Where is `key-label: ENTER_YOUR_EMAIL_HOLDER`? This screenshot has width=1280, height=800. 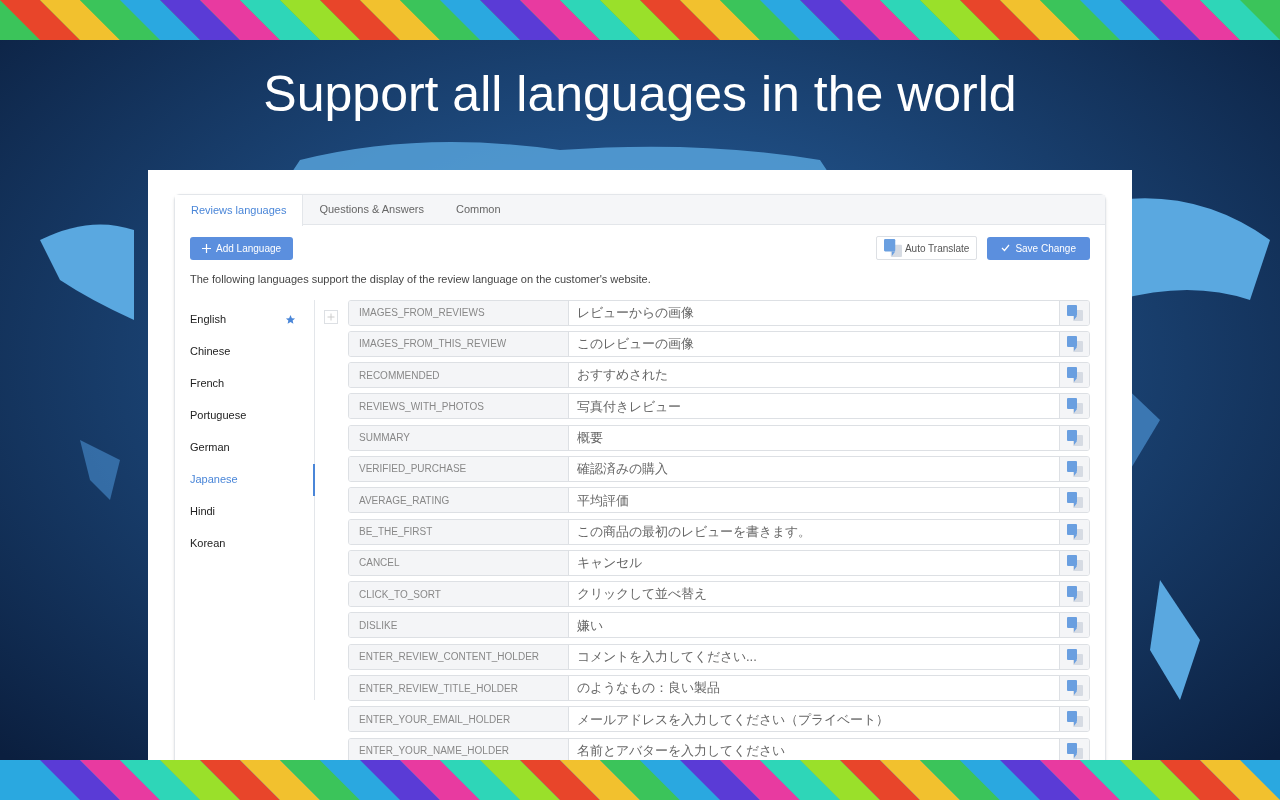
key-label: ENTER_YOUR_EMAIL_HOLDER is located at coordinates (459, 719).